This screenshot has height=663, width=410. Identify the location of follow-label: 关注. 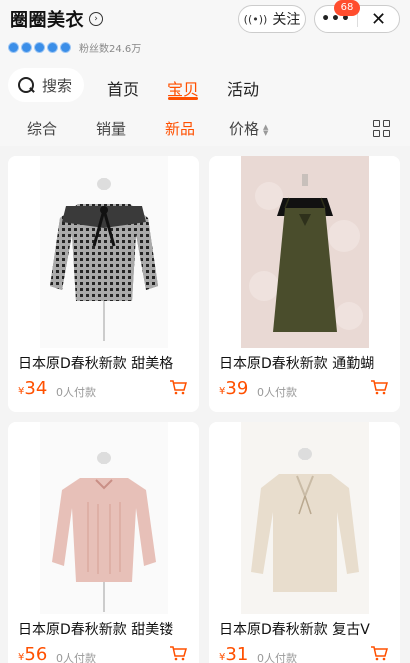
(286, 20).